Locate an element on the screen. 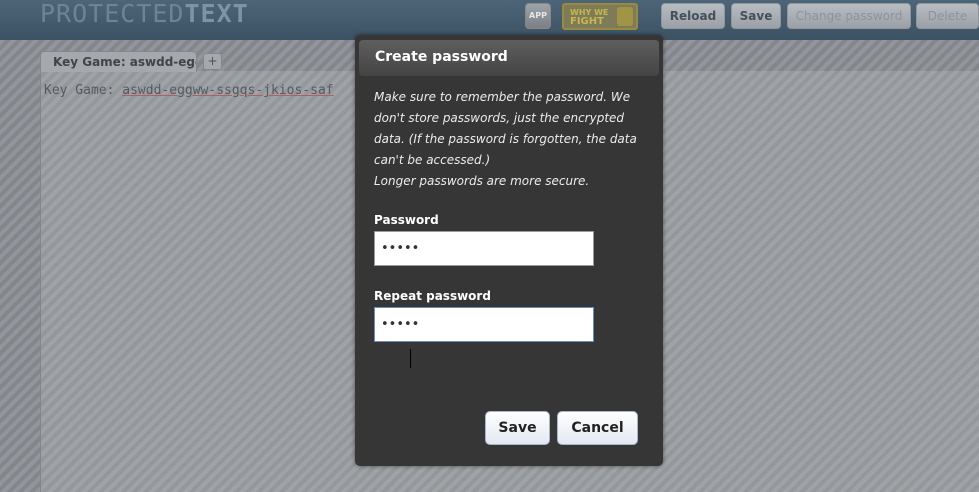  password-label: Password is located at coordinates (406, 220).